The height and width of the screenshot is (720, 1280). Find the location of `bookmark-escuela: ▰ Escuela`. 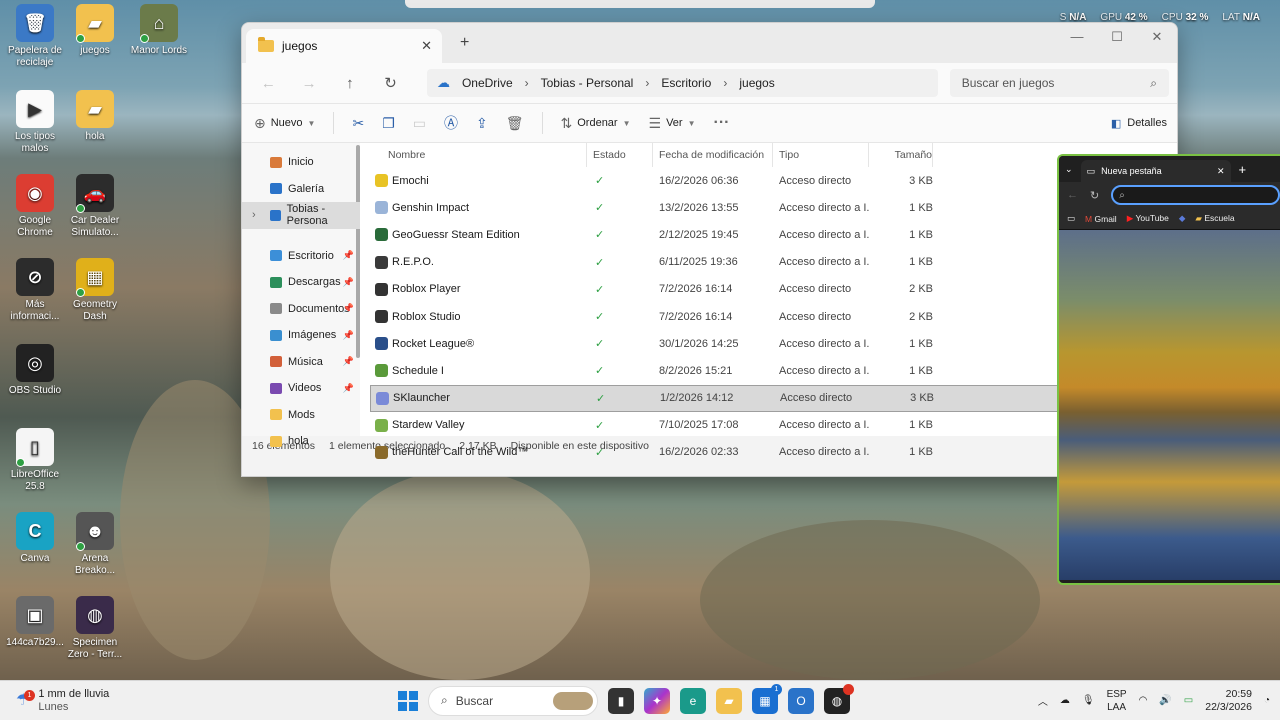

bookmark-escuela: ▰ Escuela is located at coordinates (1214, 218).